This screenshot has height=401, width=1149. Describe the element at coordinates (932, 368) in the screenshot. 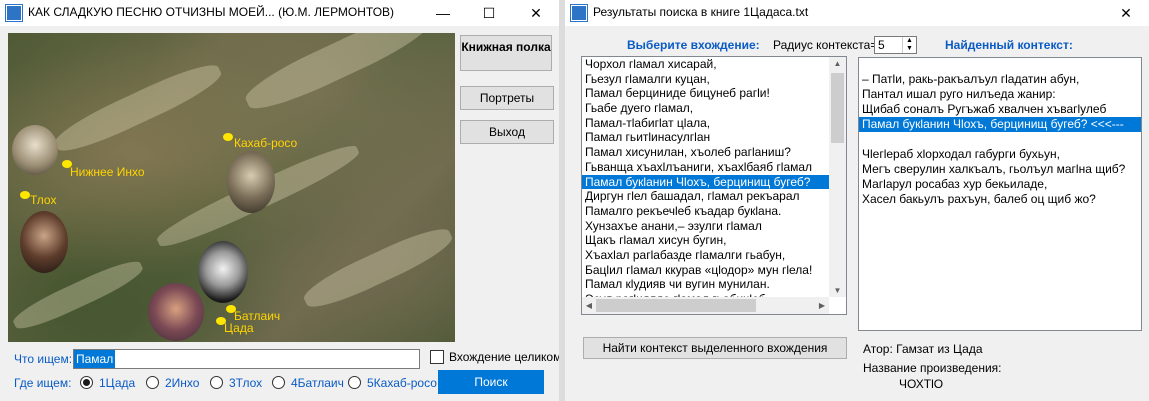

I see `work-title-label: Название произведения:` at that location.